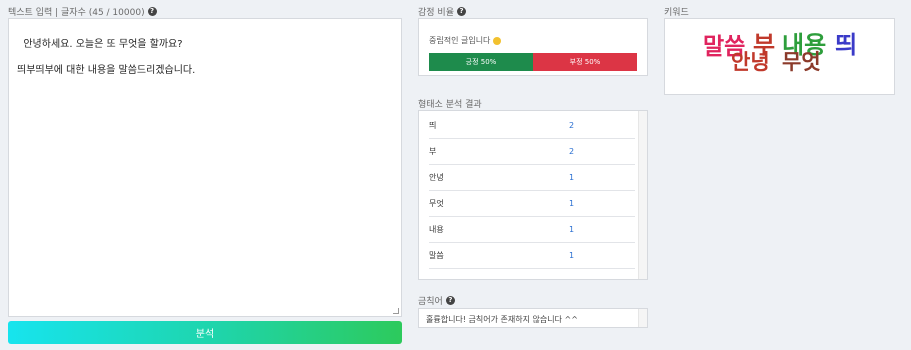 This screenshot has width=911, height=350. Describe the element at coordinates (532, 204) in the screenshot. I see `morph-row: 무엇 1` at that location.